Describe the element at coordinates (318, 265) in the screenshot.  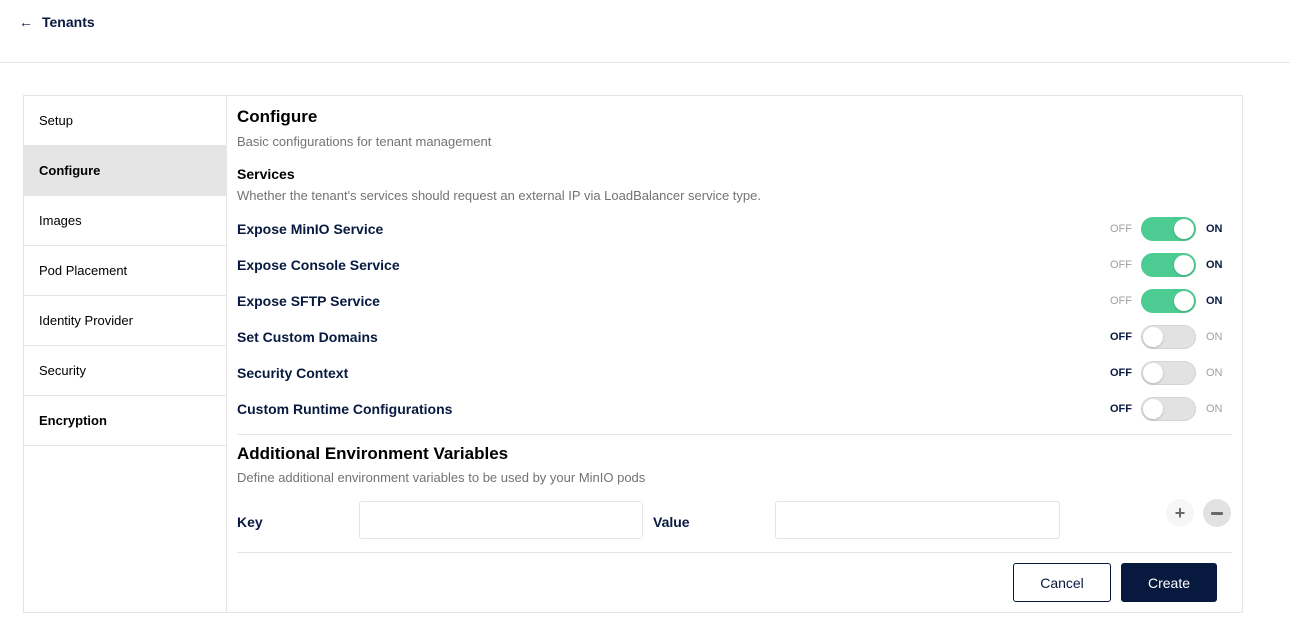
I see `toggle-label: Expose Console Service` at that location.